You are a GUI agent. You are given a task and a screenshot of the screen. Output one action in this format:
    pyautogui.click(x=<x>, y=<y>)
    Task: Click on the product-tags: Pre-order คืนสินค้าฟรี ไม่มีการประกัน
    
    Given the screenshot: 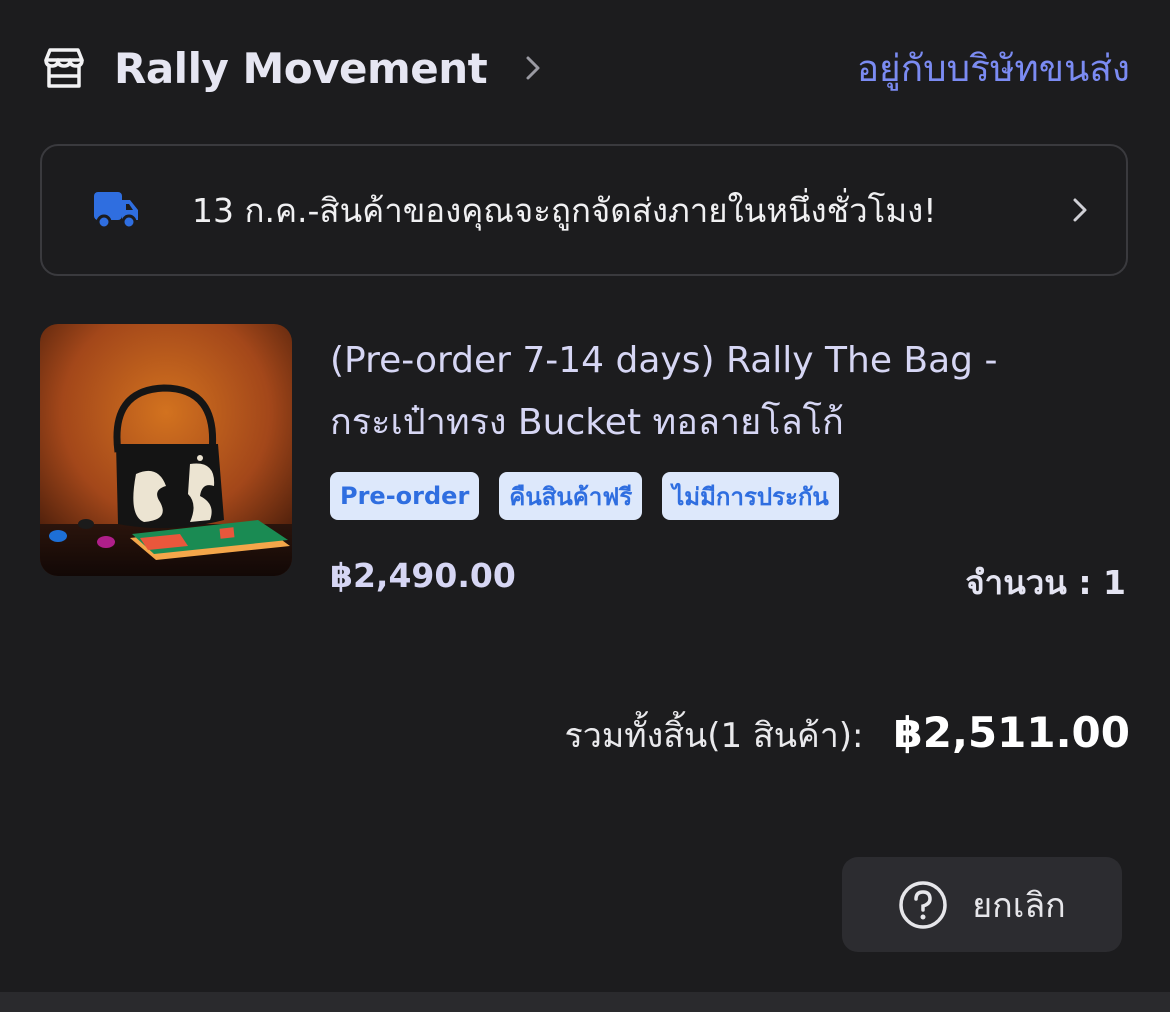 What is the action you would take?
    pyautogui.click(x=584, y=496)
    